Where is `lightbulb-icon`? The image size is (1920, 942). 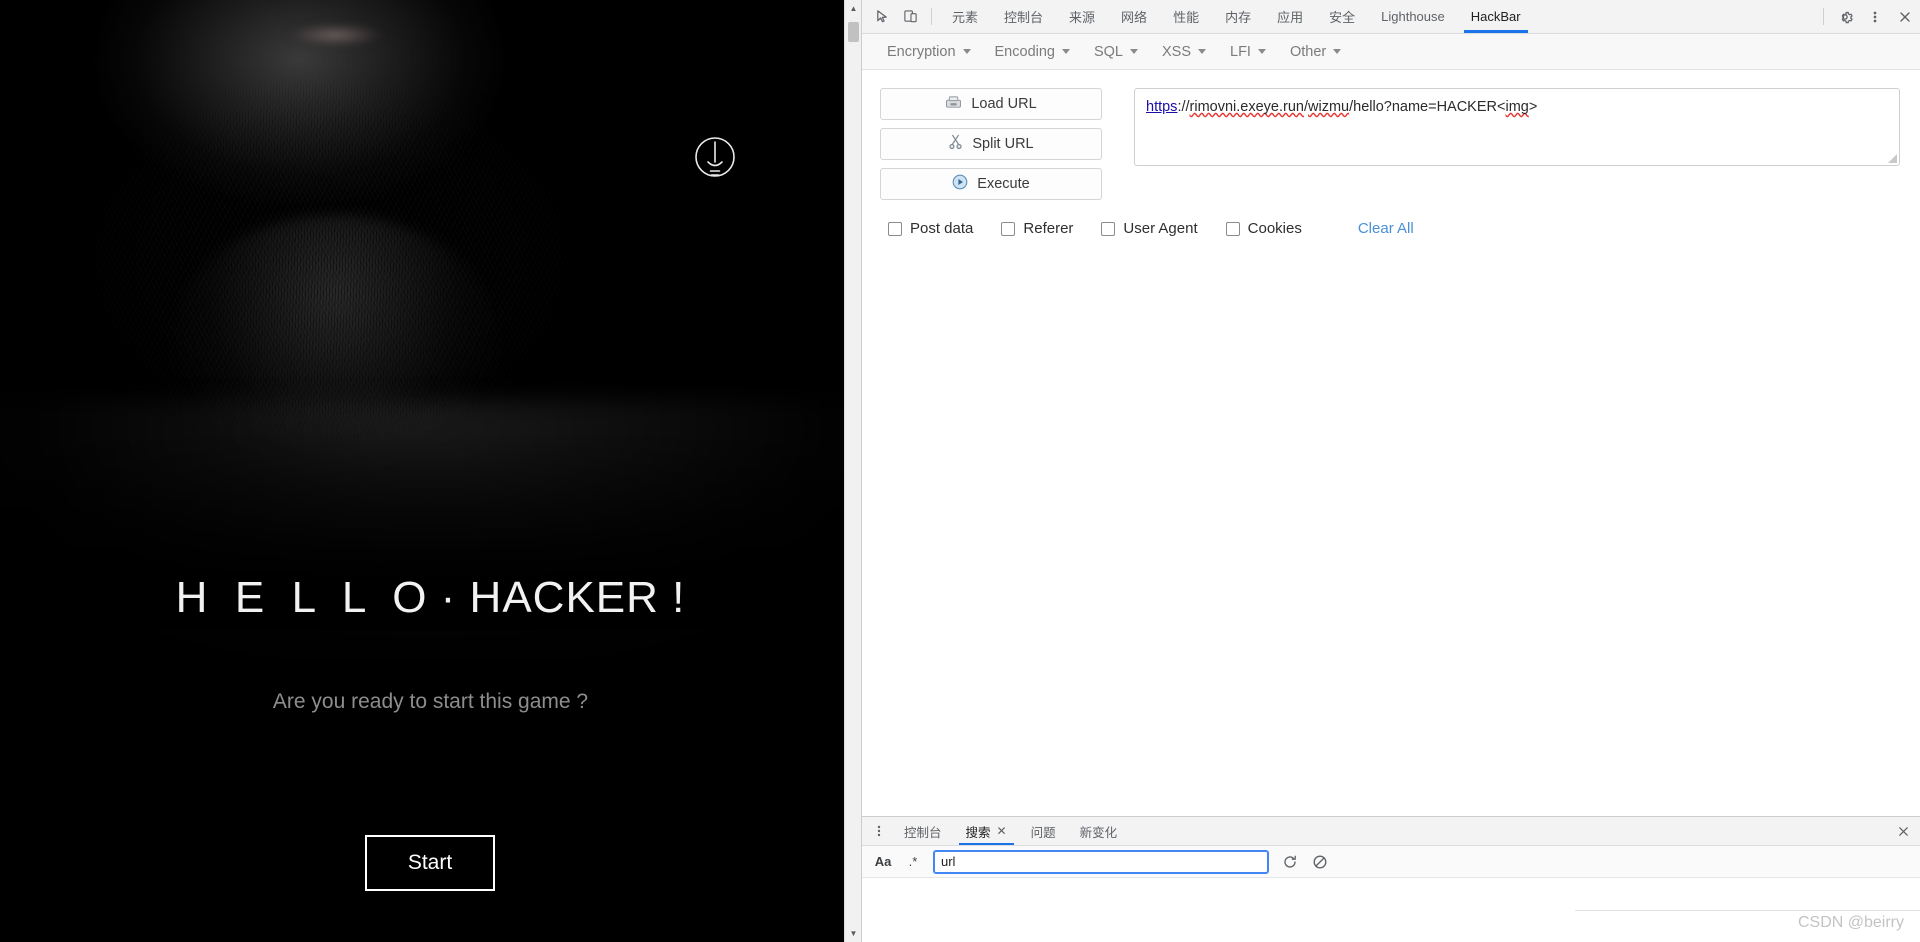
lightbulb-icon is located at coordinates (715, 159).